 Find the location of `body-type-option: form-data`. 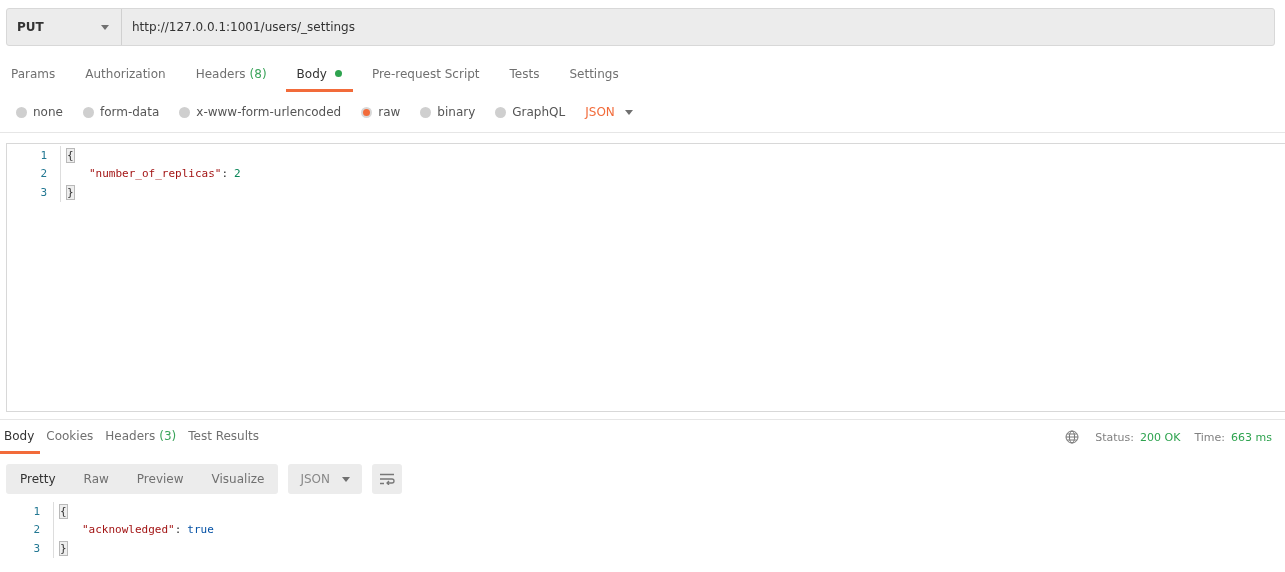

body-type-option: form-data is located at coordinates (121, 112).